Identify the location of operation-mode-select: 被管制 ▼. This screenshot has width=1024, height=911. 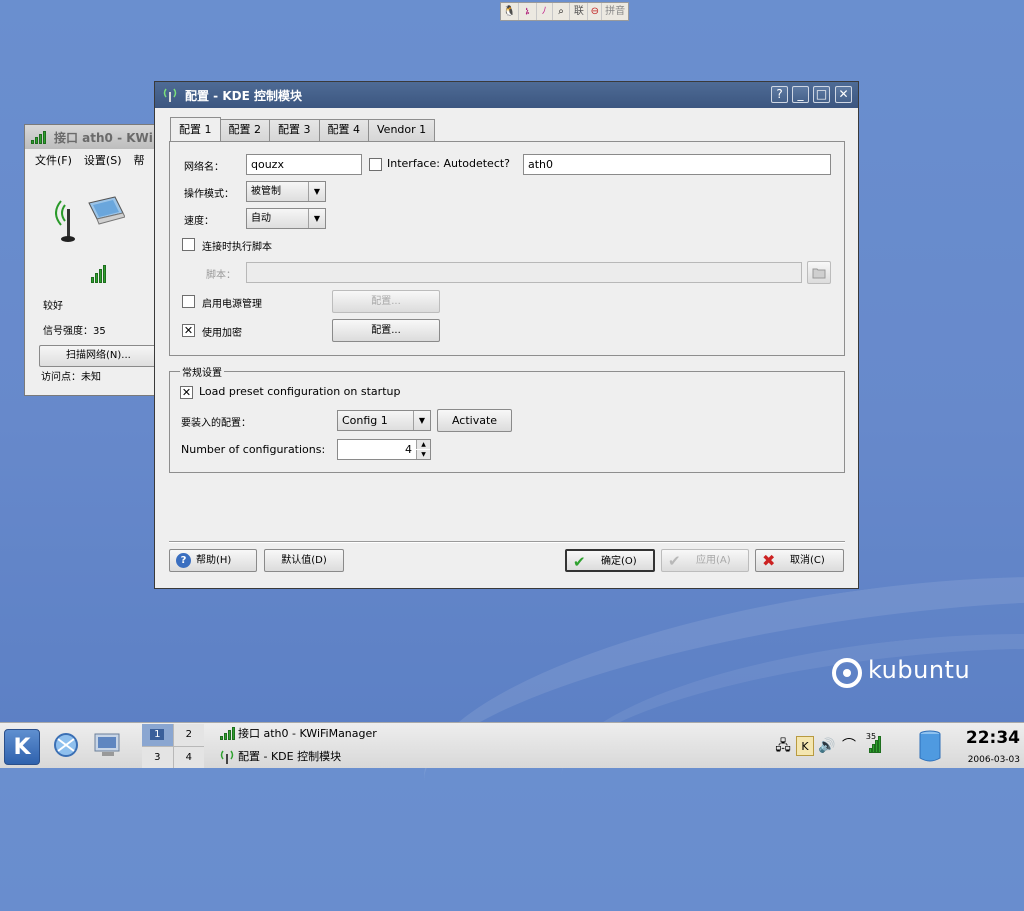
(286, 191).